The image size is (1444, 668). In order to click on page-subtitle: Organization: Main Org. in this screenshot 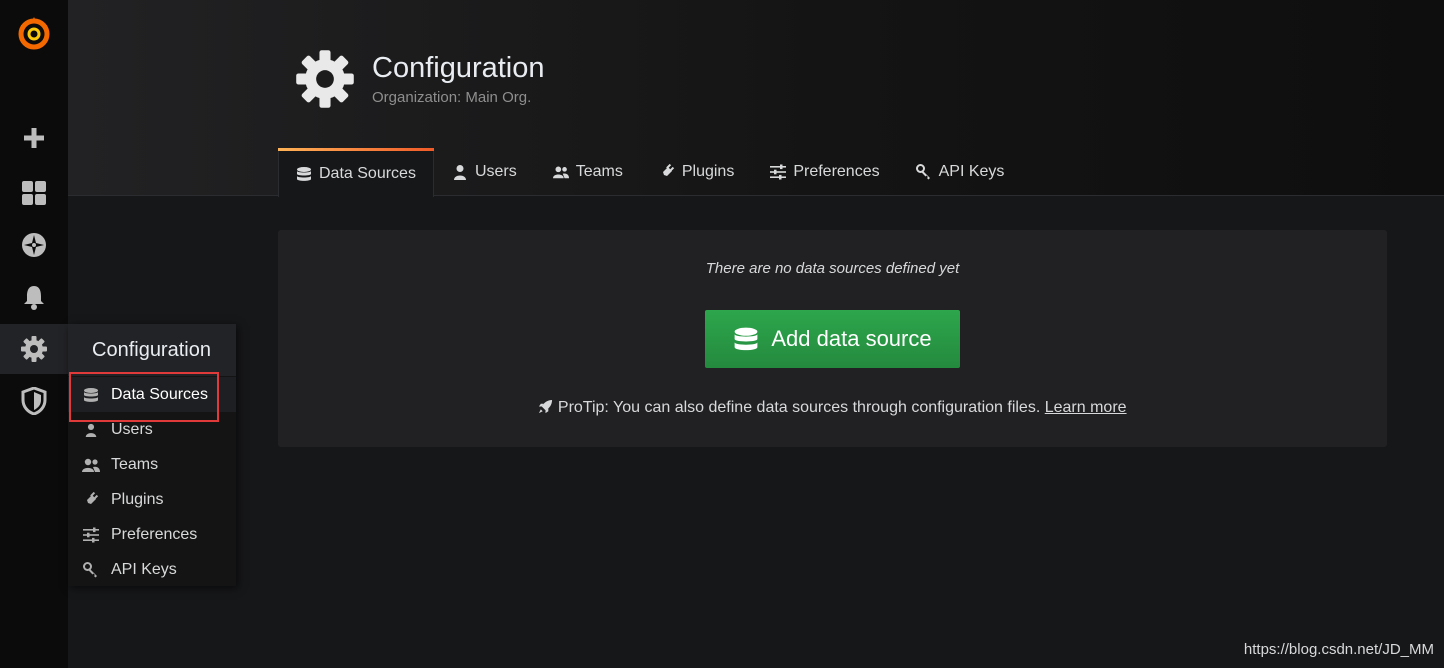, I will do `click(452, 97)`.